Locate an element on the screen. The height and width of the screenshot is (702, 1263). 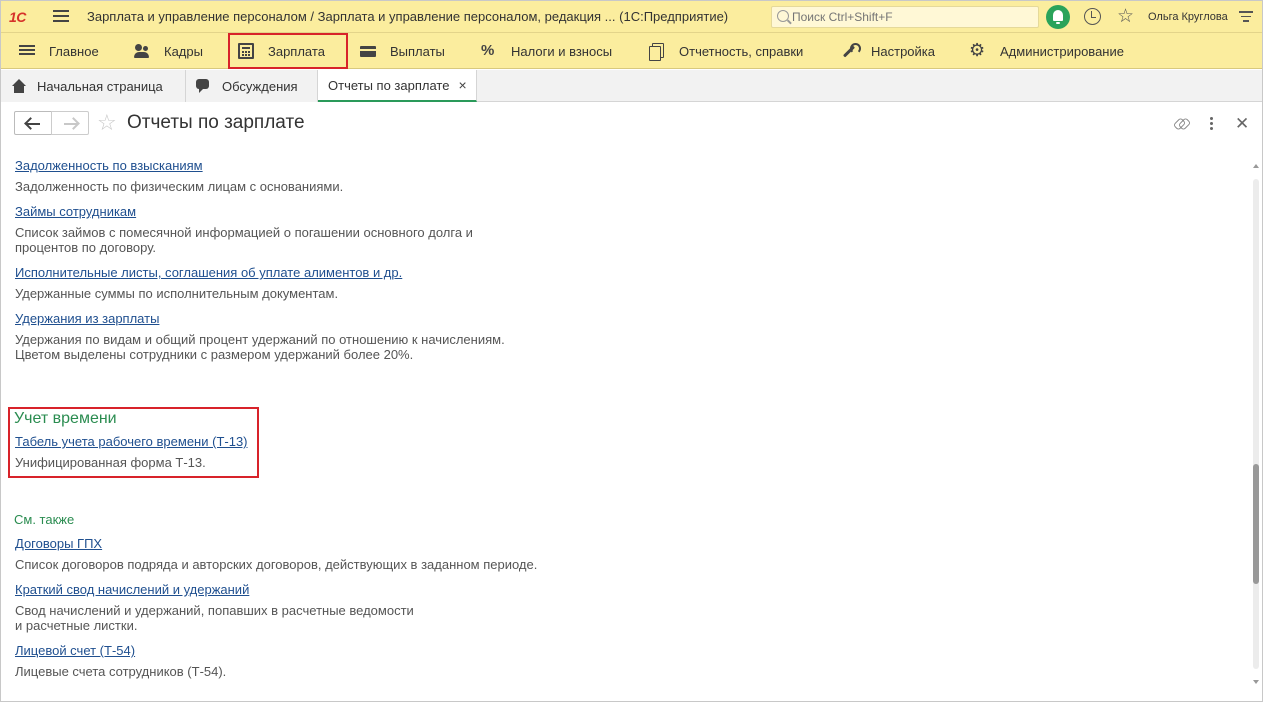
calculator-icon is located at coordinates (246, 51).